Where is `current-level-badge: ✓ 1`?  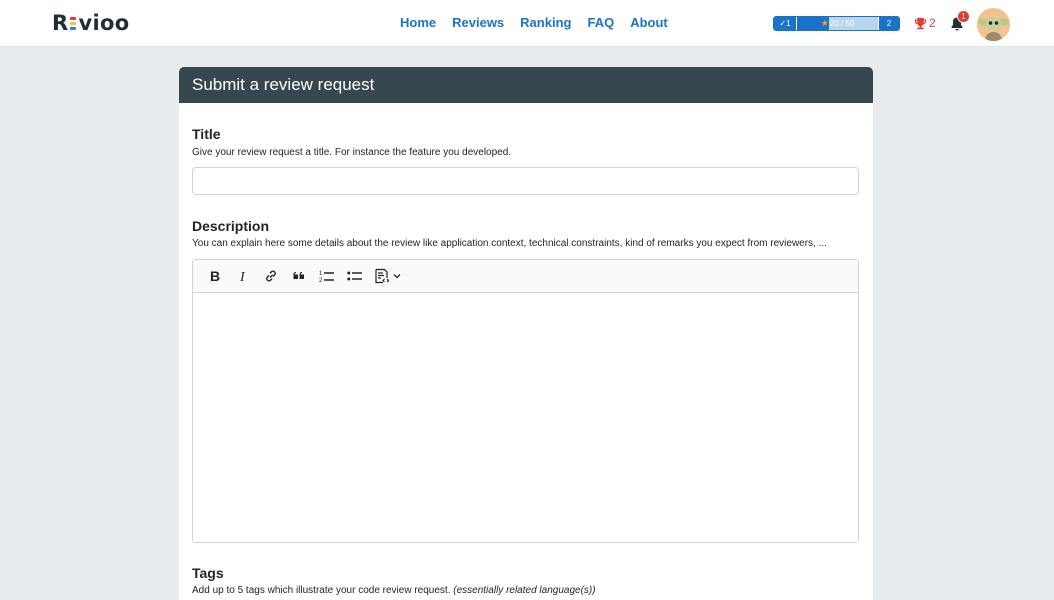
current-level-badge: ✓ 1 is located at coordinates (785, 23).